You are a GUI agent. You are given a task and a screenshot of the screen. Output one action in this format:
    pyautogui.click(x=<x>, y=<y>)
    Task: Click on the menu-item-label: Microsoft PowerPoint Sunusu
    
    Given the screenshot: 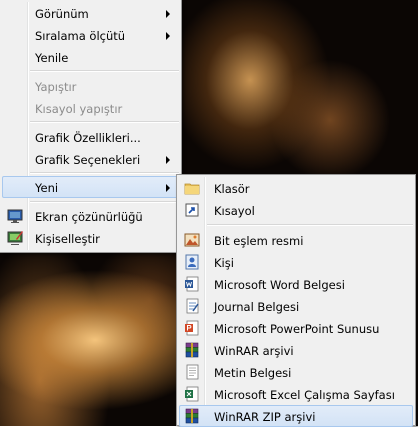 What is the action you would take?
    pyautogui.click(x=297, y=329)
    